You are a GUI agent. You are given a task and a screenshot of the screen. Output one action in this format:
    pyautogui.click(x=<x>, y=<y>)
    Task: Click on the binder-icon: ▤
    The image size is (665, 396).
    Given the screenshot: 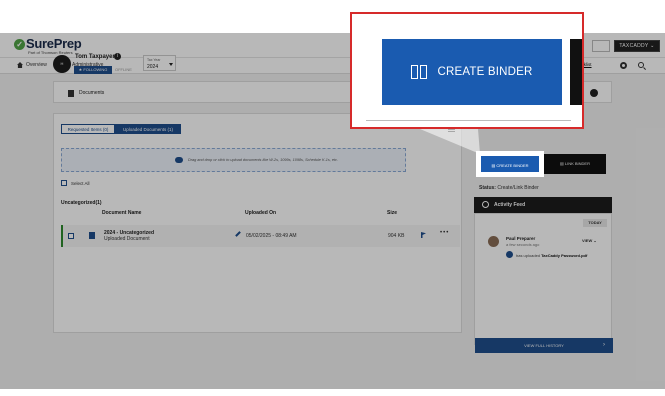 What is the action you would take?
    pyautogui.click(x=493, y=165)
    